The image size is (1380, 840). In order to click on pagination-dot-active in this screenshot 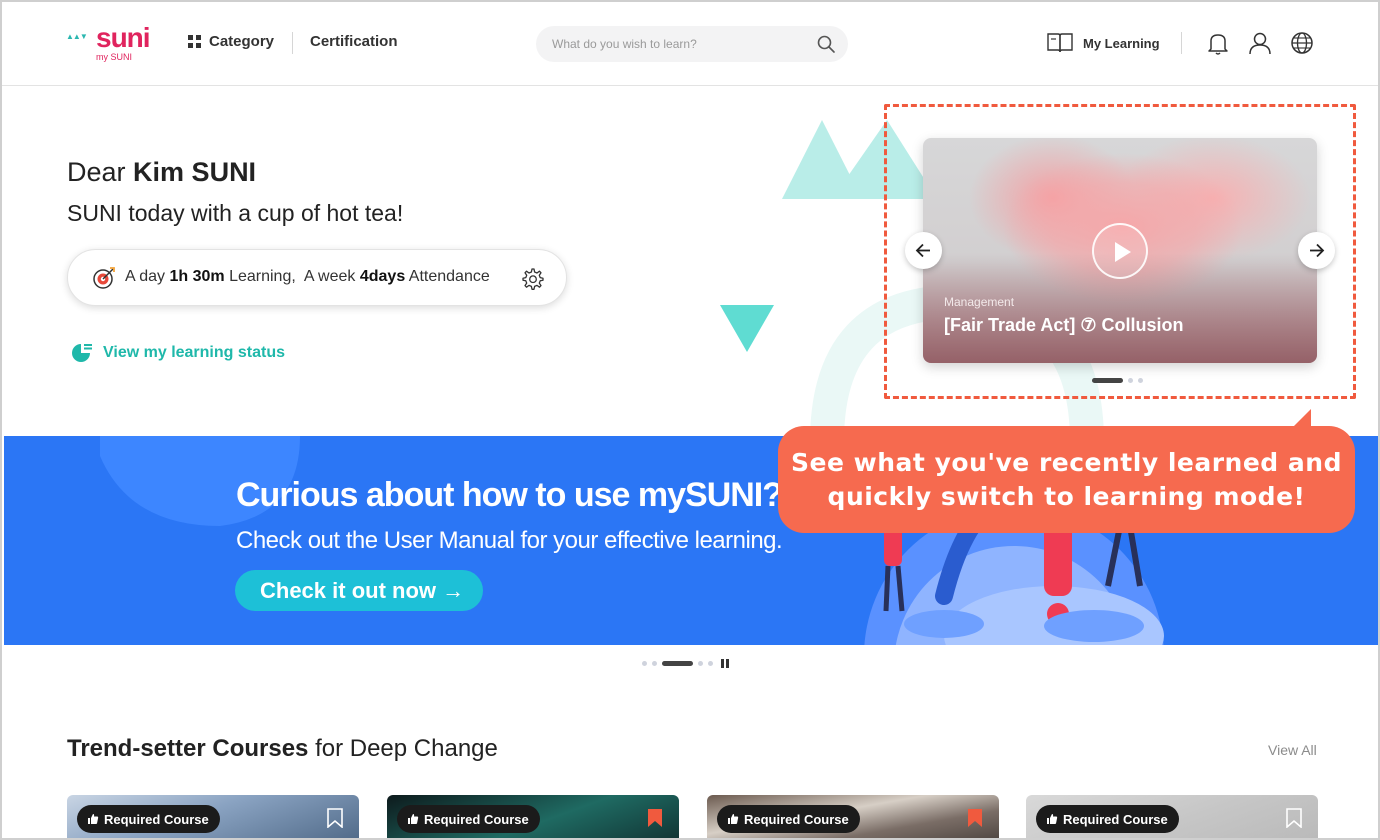, I will do `click(677, 663)`.